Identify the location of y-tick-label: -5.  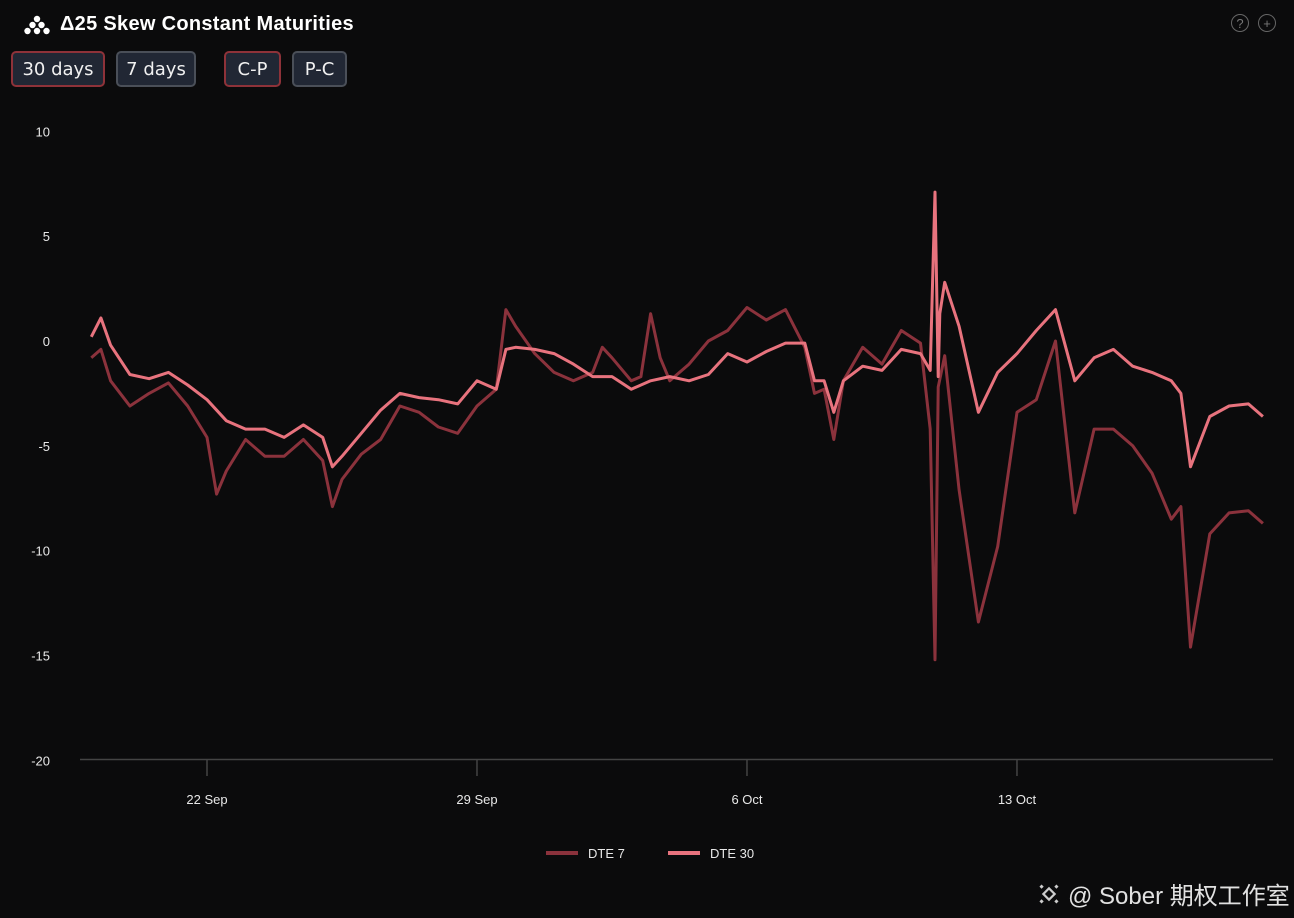
(44, 446).